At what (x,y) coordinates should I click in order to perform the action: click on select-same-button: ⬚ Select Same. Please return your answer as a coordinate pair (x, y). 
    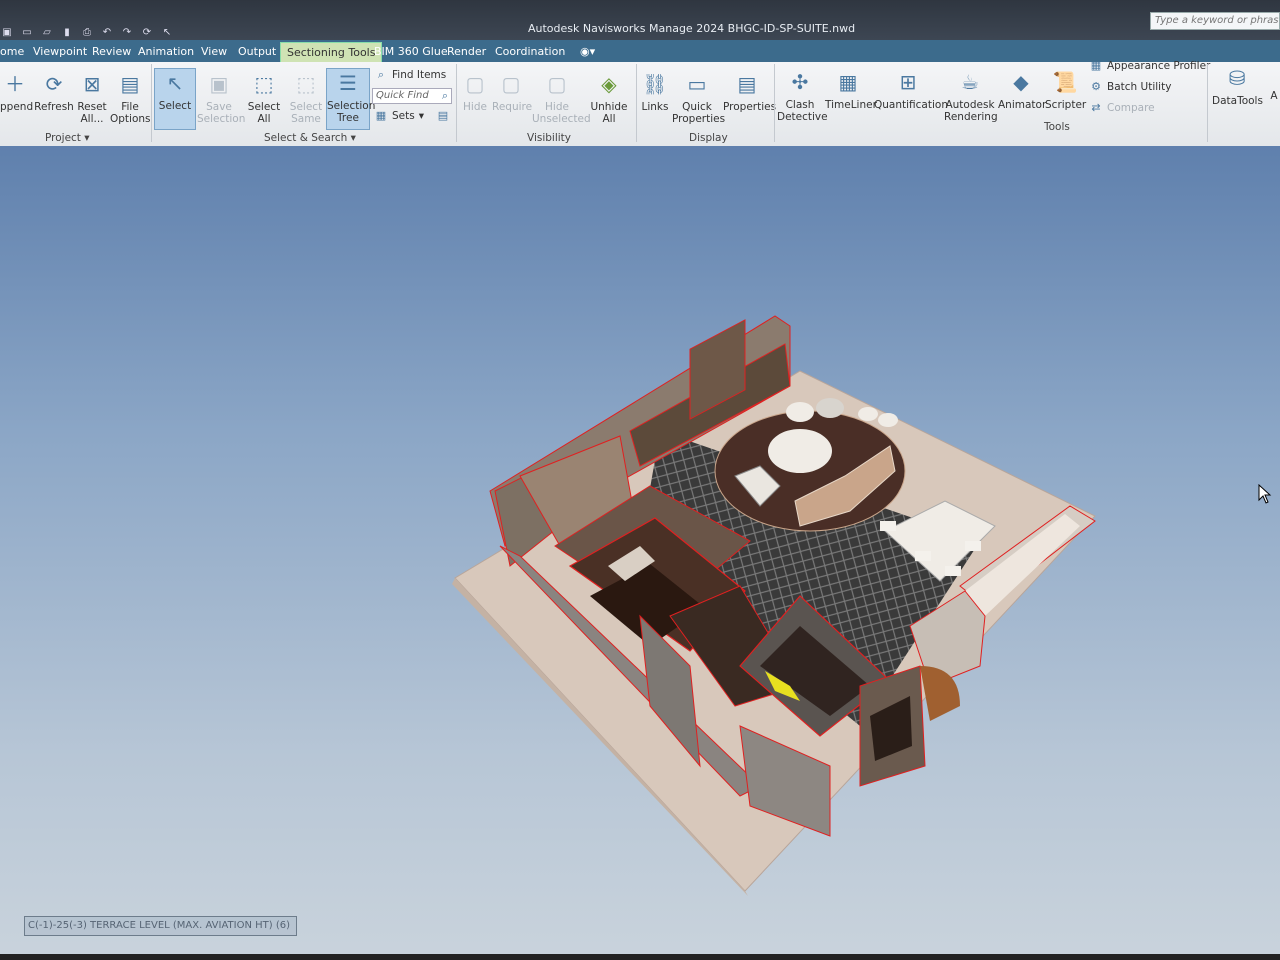
    Looking at the image, I should click on (306, 97).